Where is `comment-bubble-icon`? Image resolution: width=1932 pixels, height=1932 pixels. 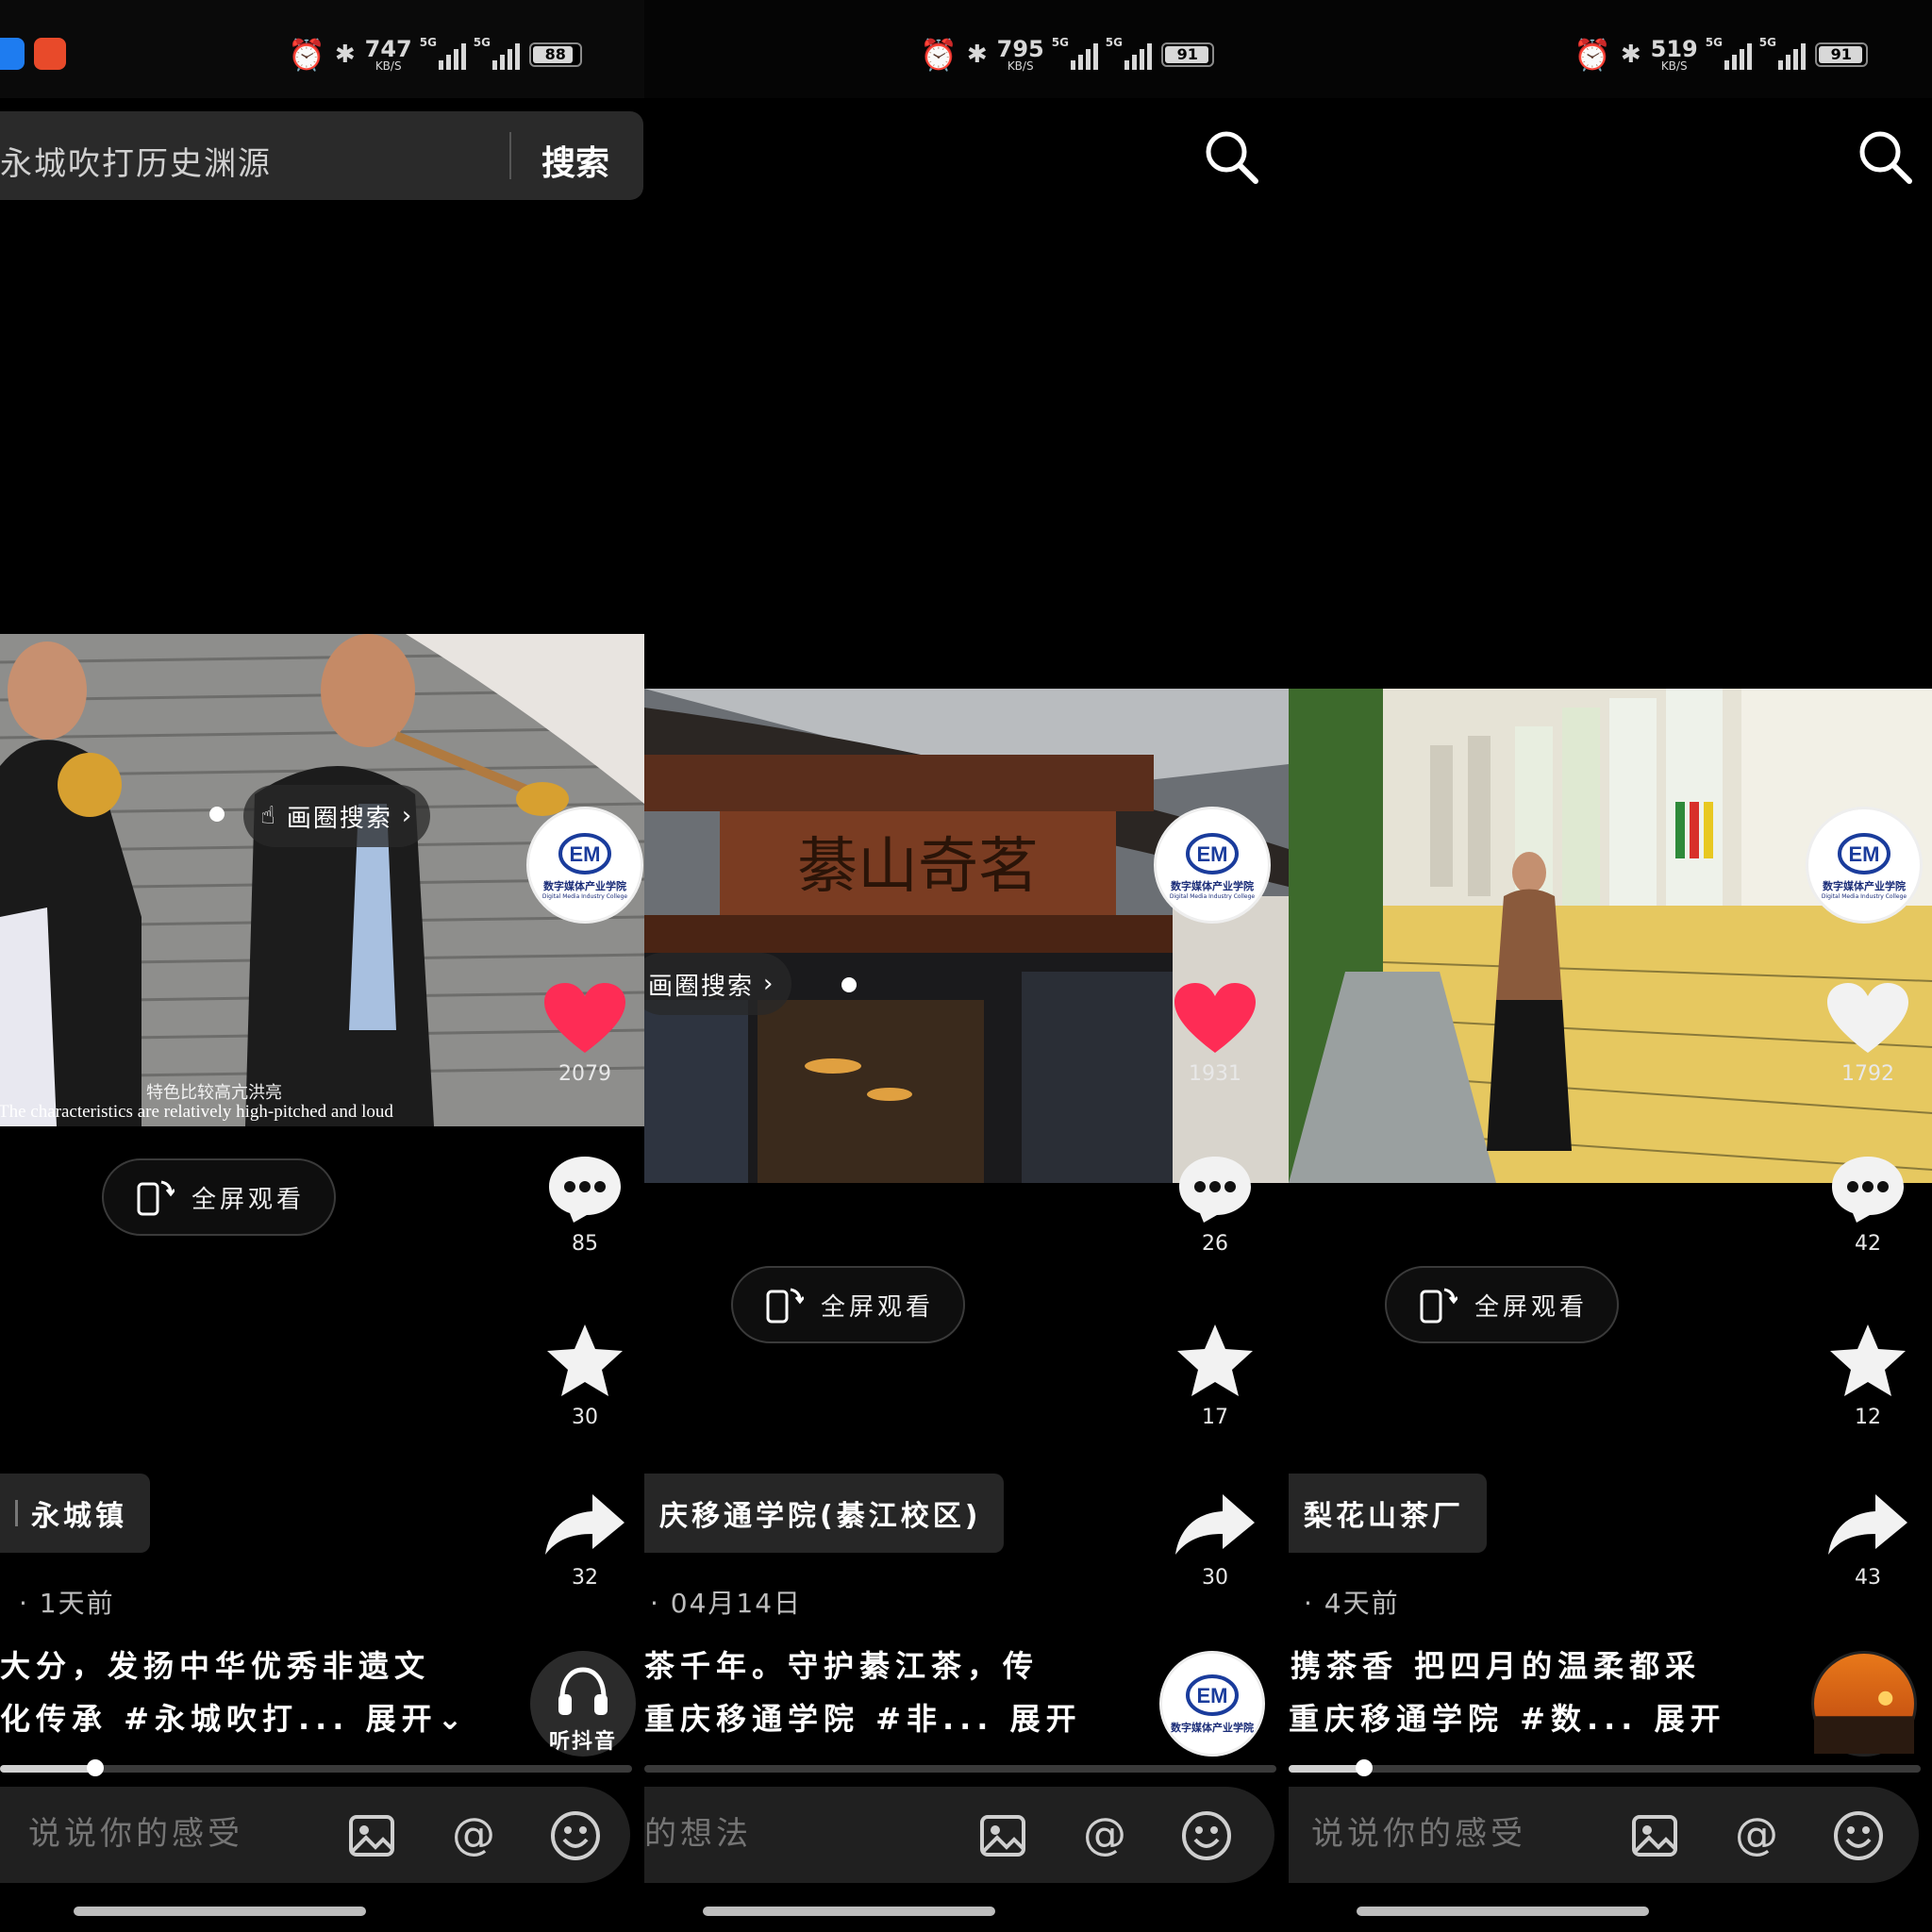 comment-bubble-icon is located at coordinates (1215, 1190).